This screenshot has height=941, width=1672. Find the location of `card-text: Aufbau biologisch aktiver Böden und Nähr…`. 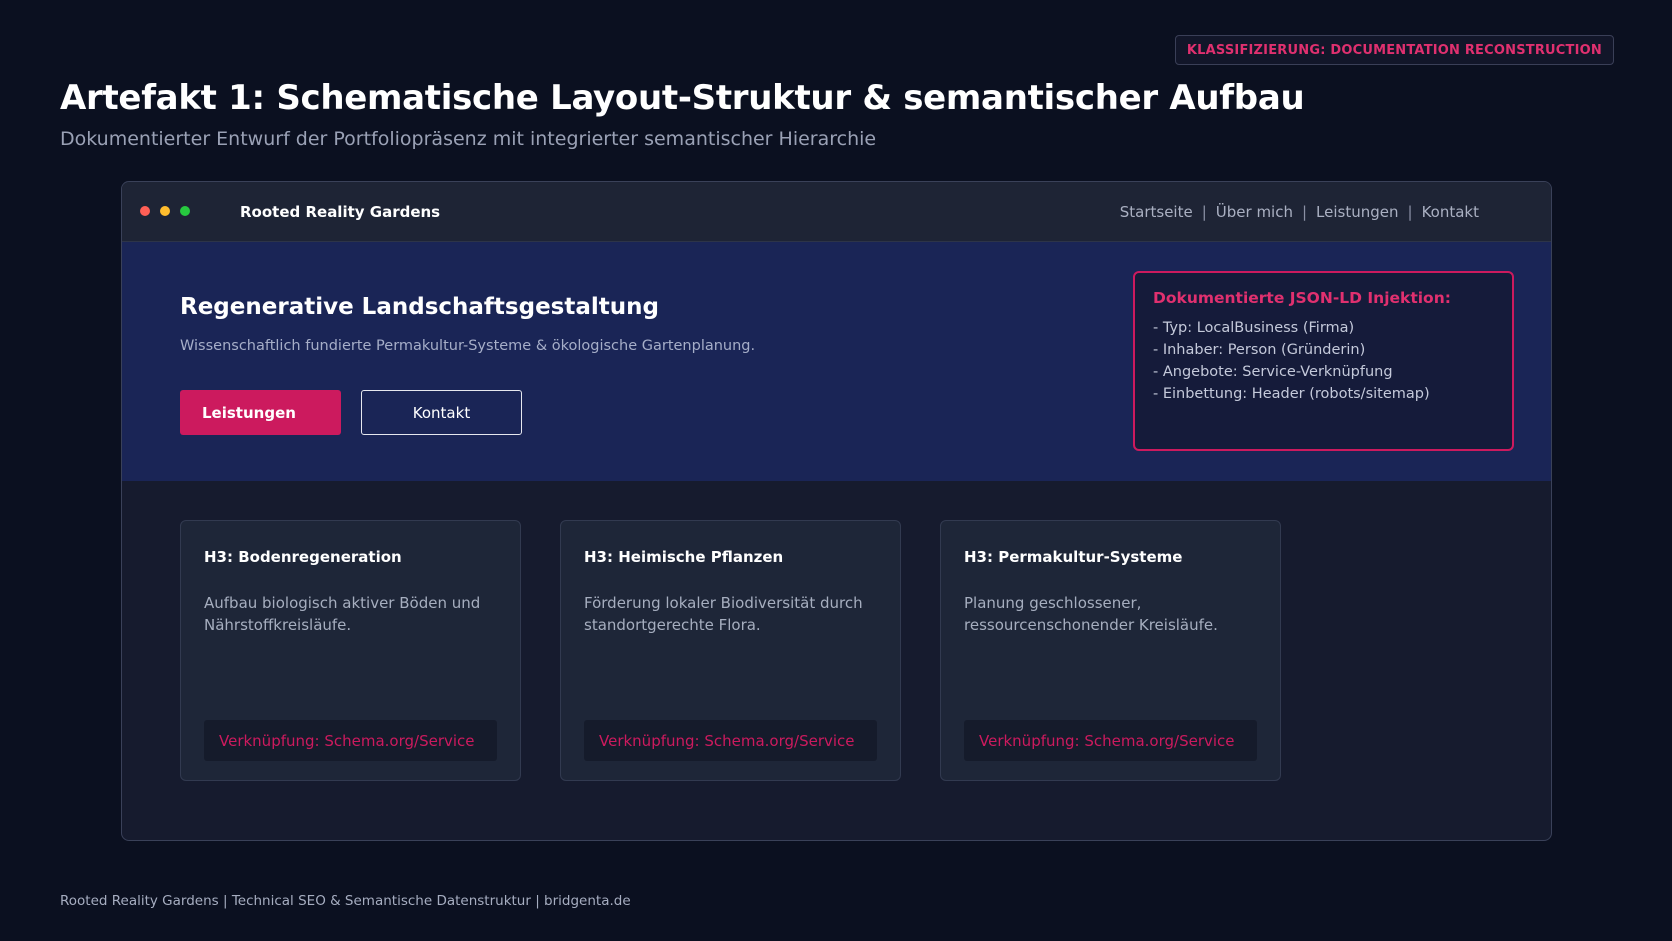

card-text: Aufbau biologisch aktiver Böden und Nähr… is located at coordinates (342, 614).